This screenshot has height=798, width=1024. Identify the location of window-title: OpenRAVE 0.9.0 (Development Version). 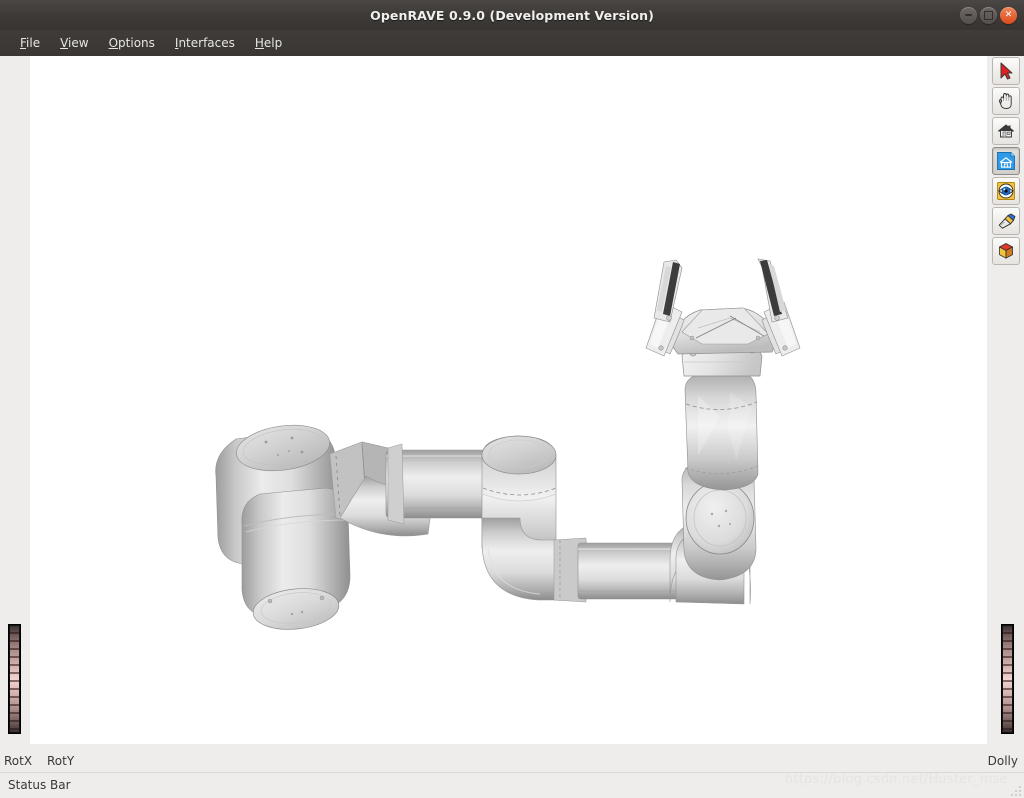
(512, 15).